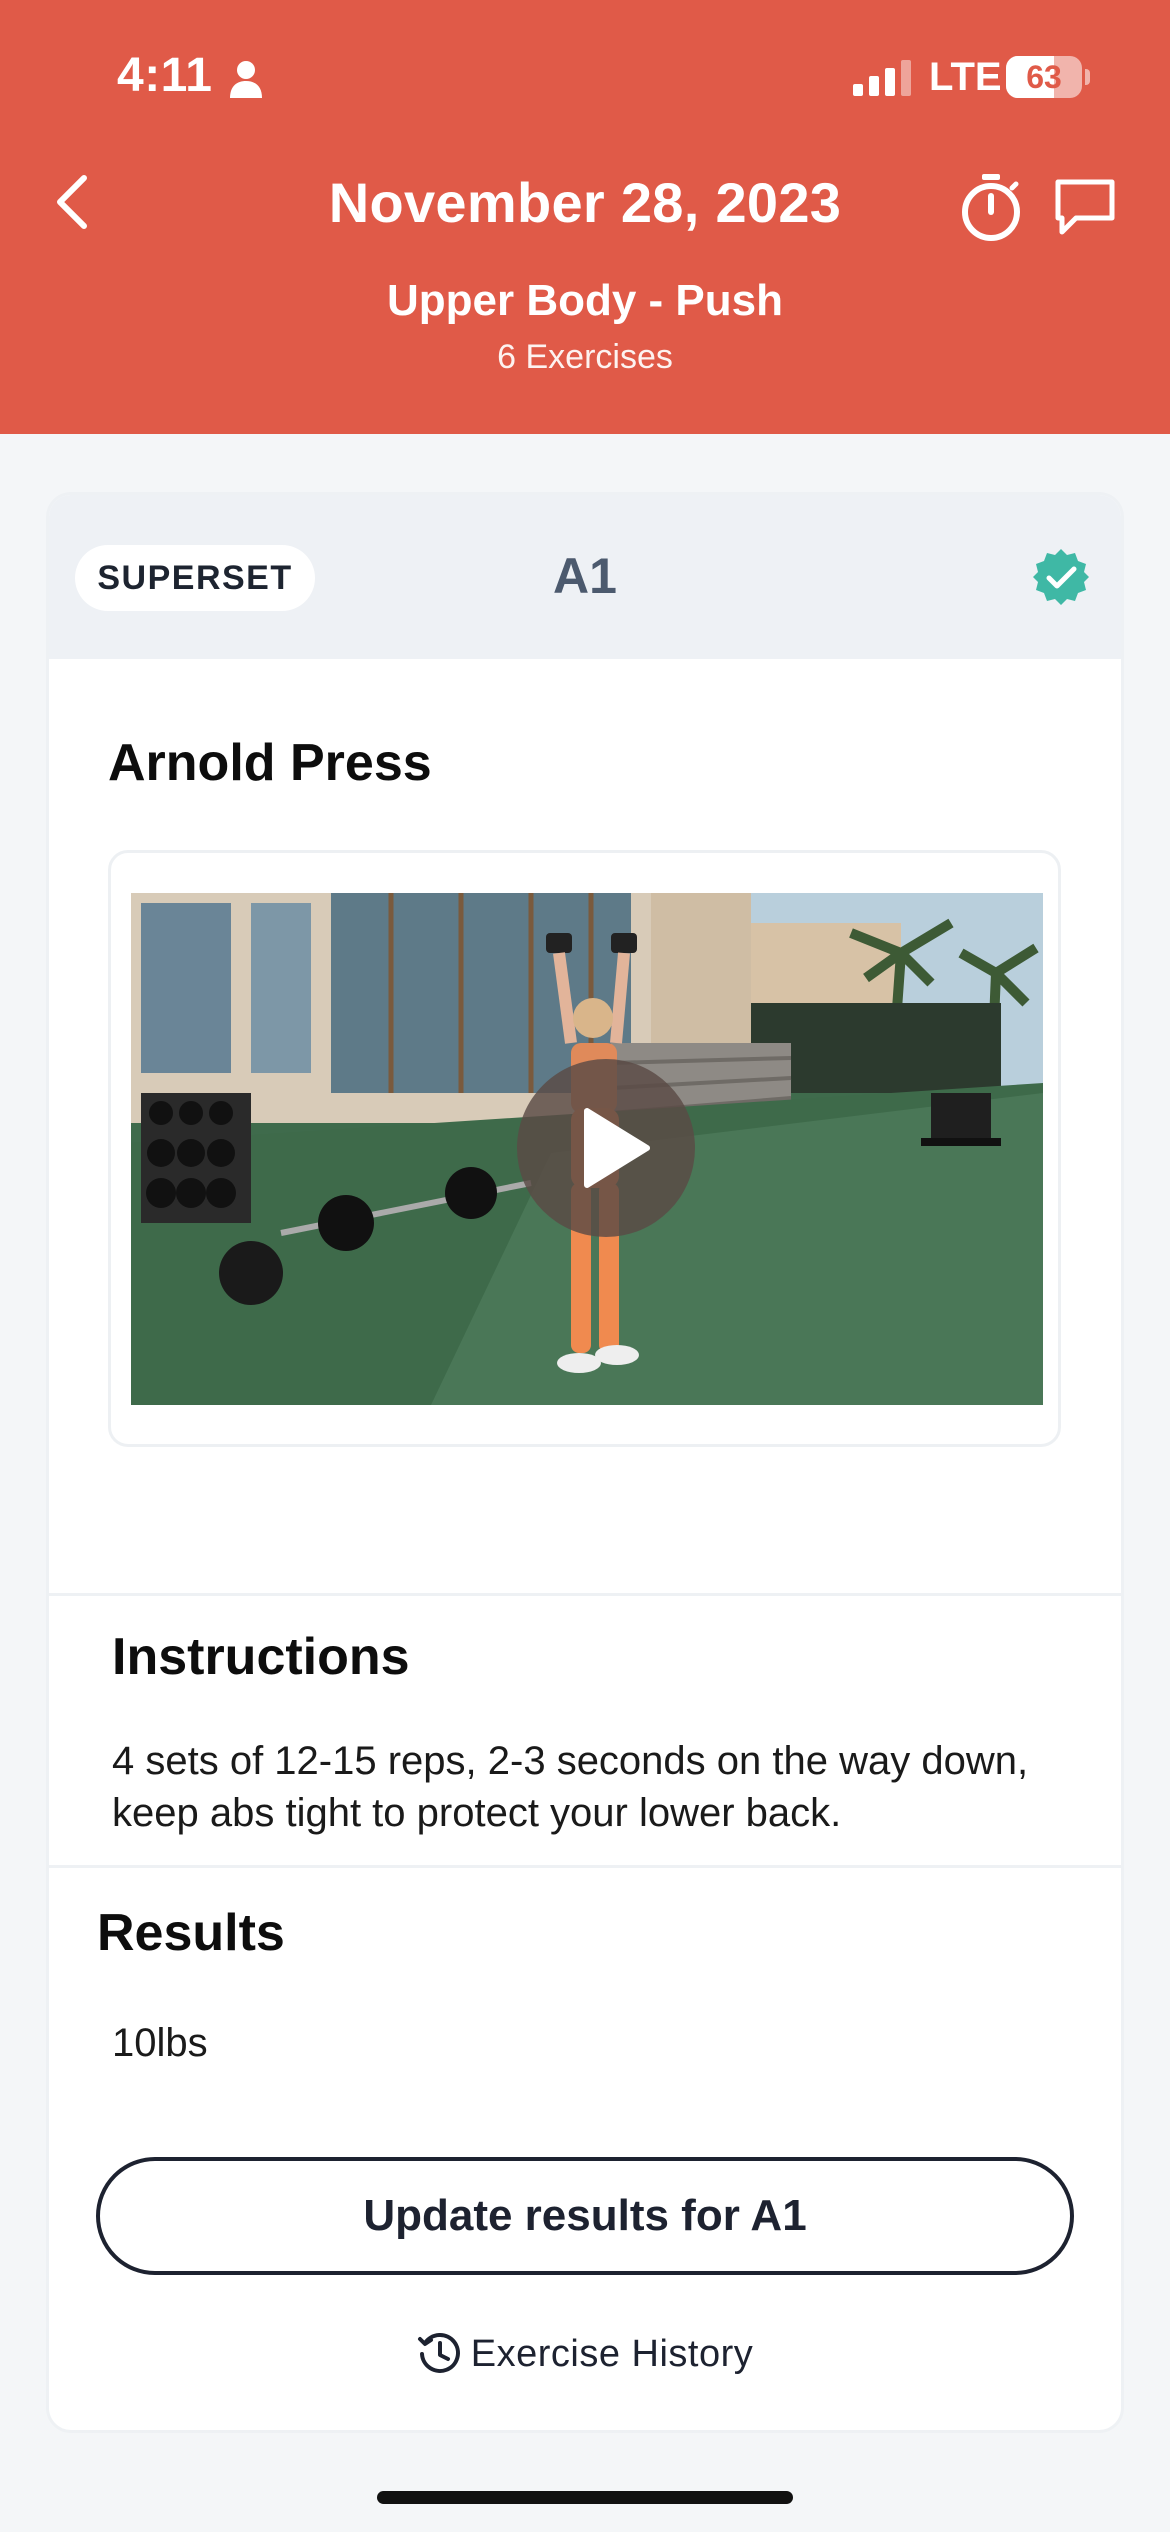  Describe the element at coordinates (261, 1657) in the screenshot. I see `instructions-title: Instructions` at that location.